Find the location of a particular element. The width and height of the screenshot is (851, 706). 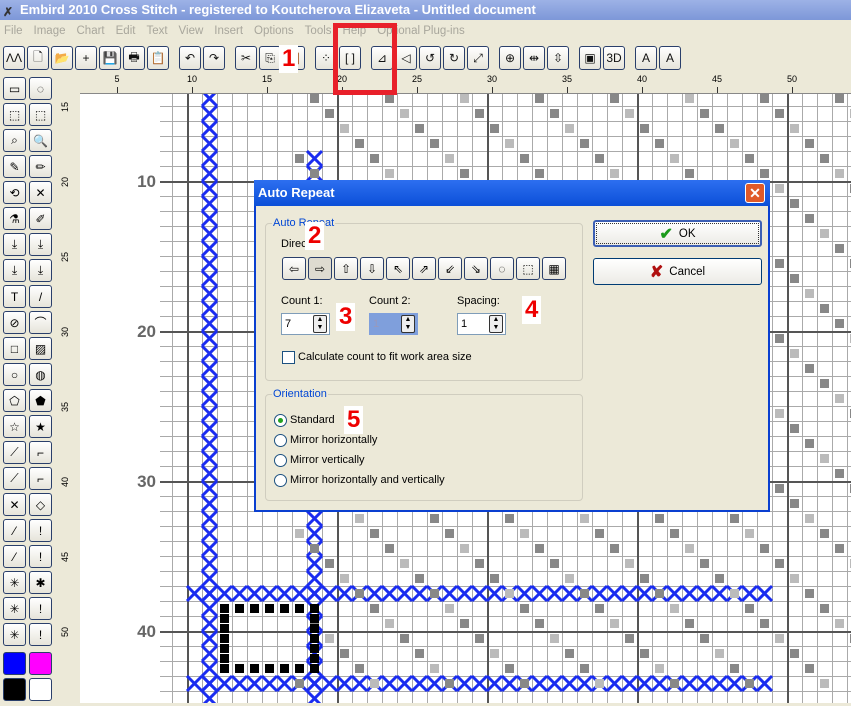

tool-button: ▨ is located at coordinates (40, 348).